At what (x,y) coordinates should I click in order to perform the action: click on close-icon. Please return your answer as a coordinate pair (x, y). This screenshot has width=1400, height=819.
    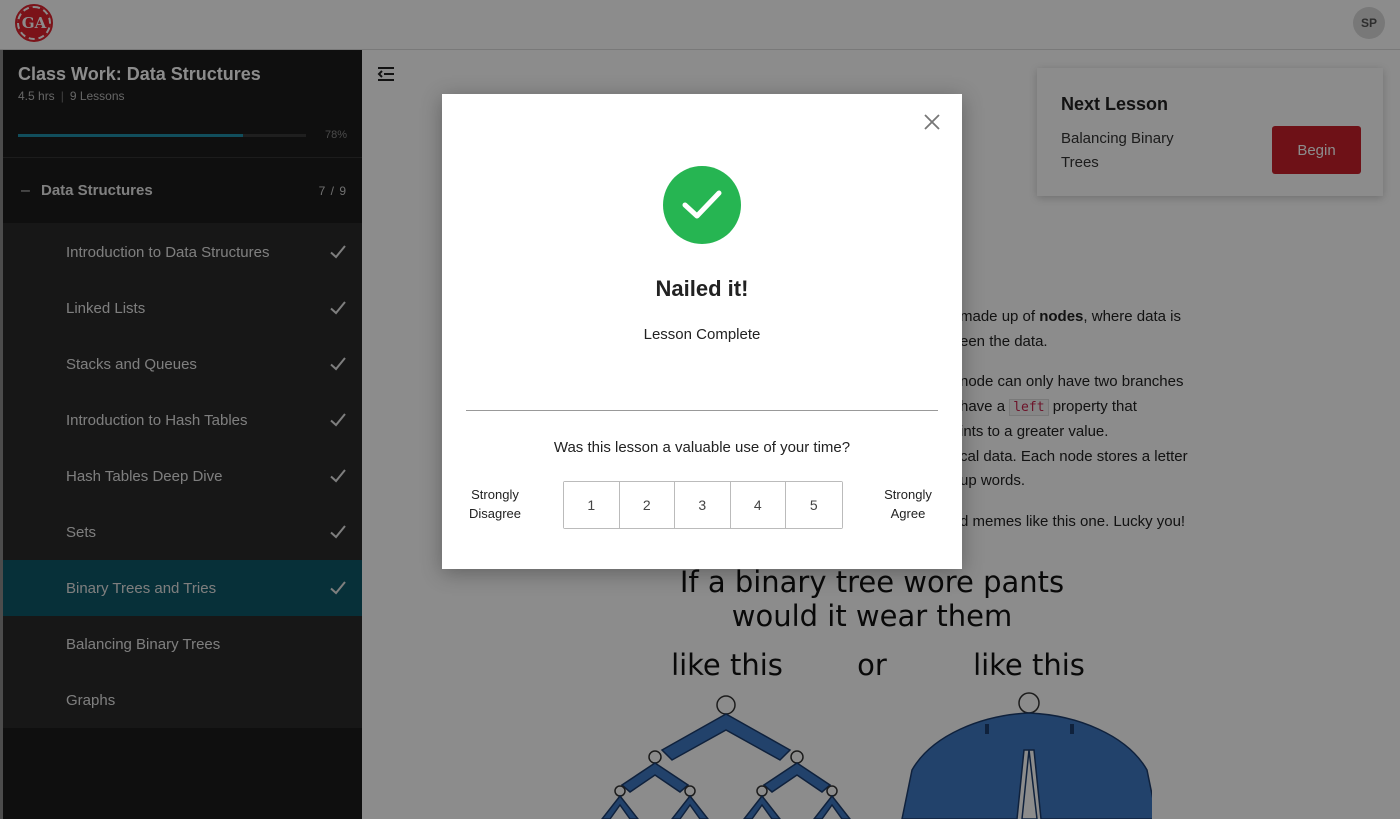
    Looking at the image, I should click on (932, 122).